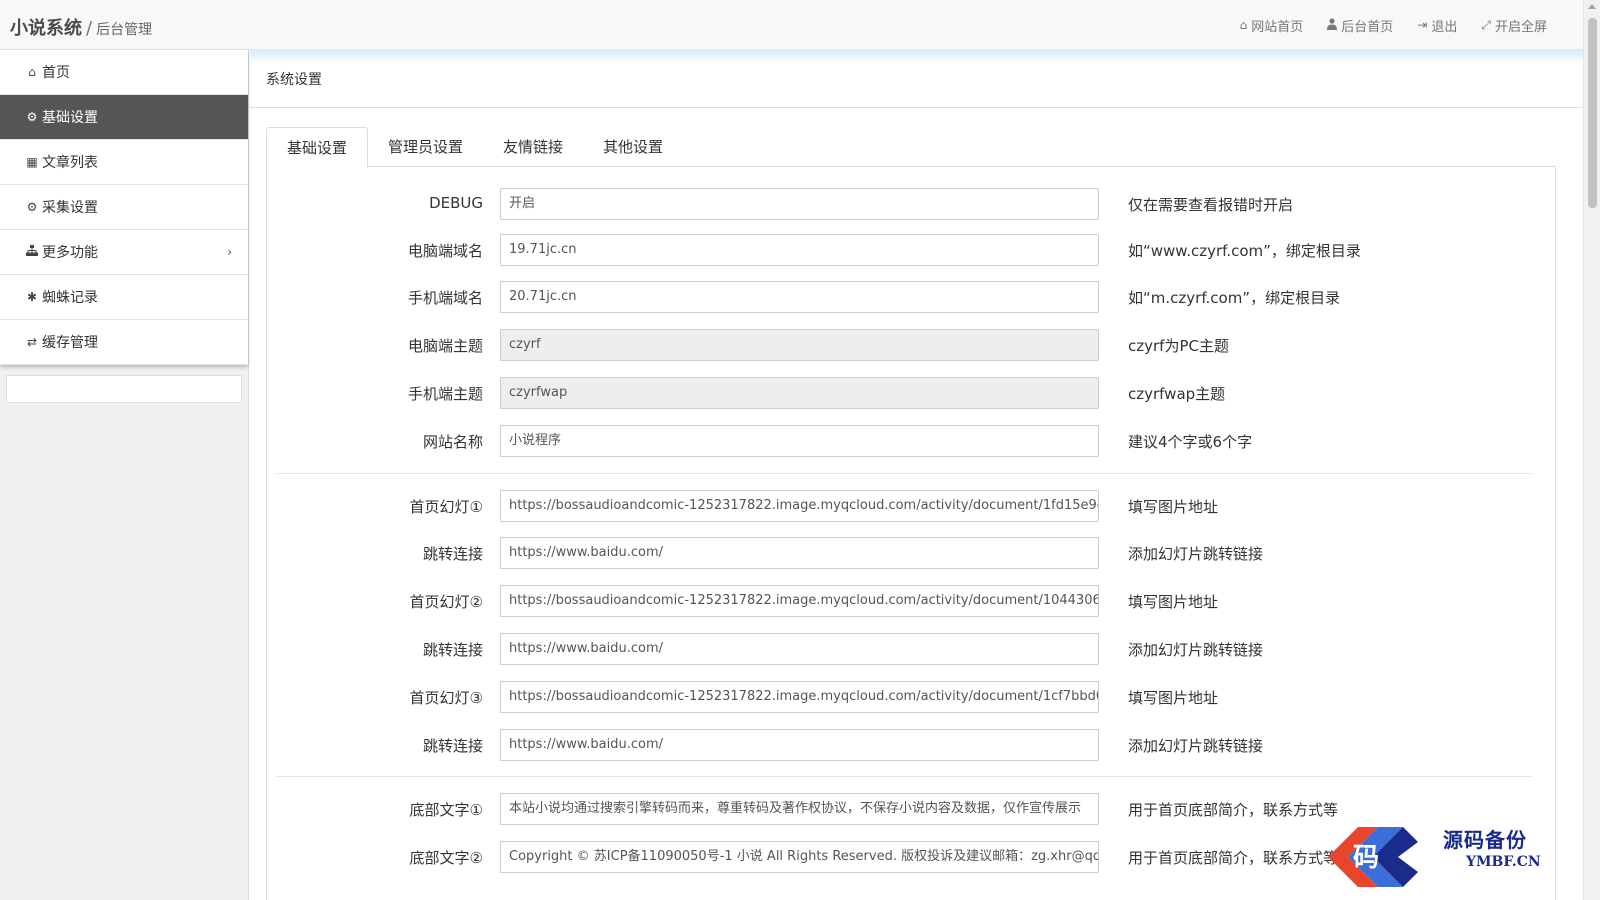  I want to click on field-label: 电脑端域名, so click(445, 251).